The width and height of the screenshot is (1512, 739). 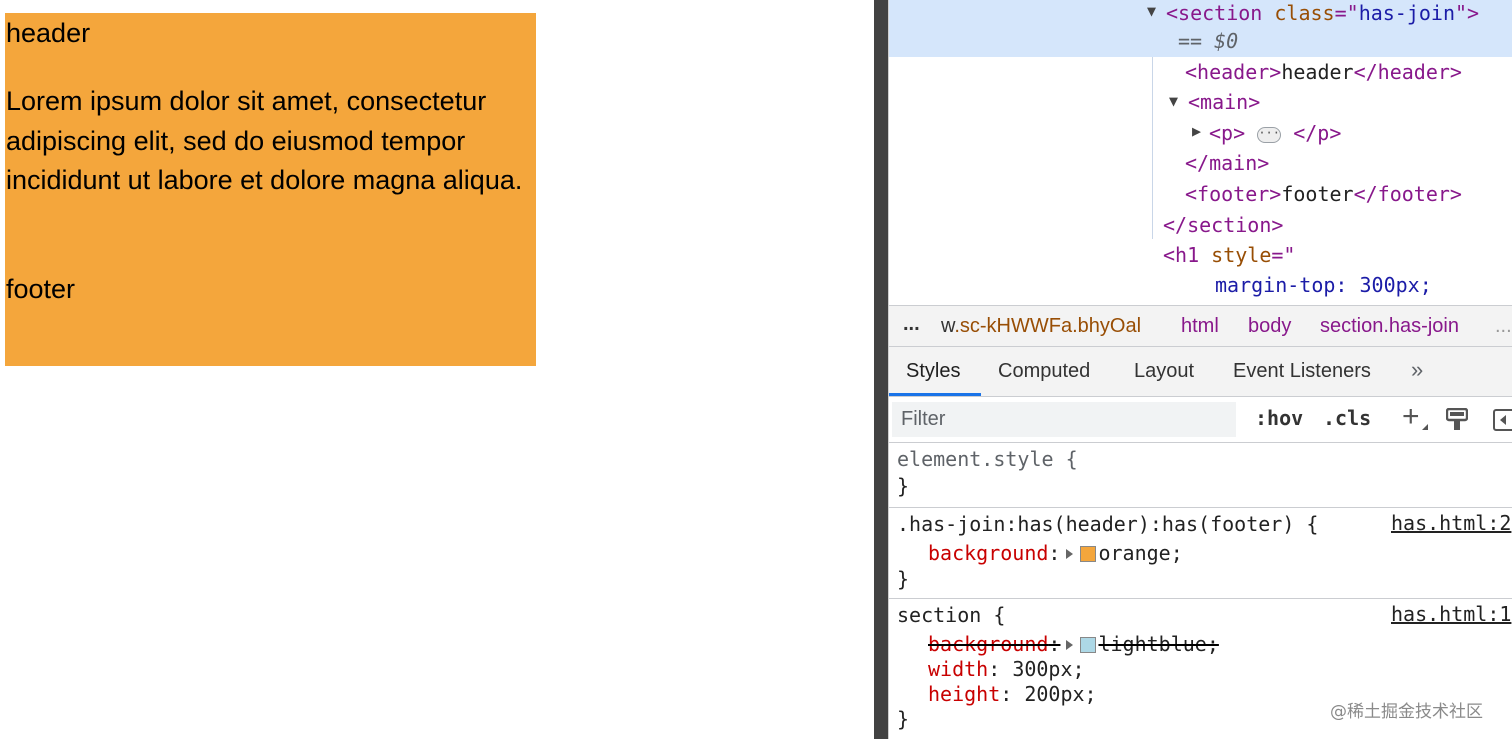 I want to click on devtools-resize-handle, so click(x=881, y=369).